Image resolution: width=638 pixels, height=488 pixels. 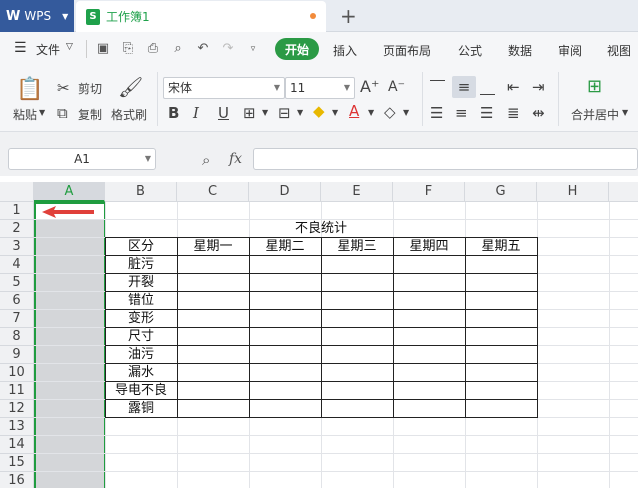 I want to click on header-cell-weekday: 星期四, so click(x=429, y=247).